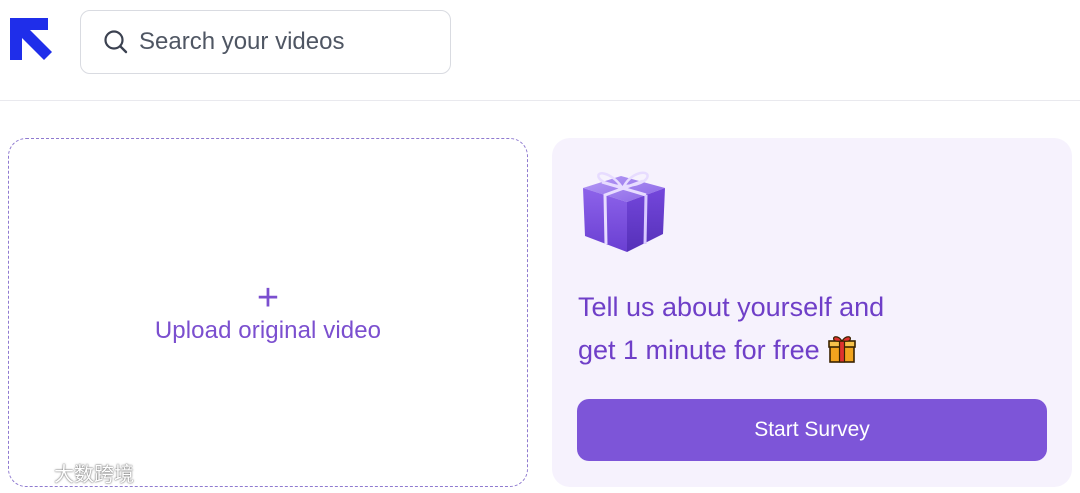 The image size is (1080, 493). I want to click on search-box, so click(265, 42).